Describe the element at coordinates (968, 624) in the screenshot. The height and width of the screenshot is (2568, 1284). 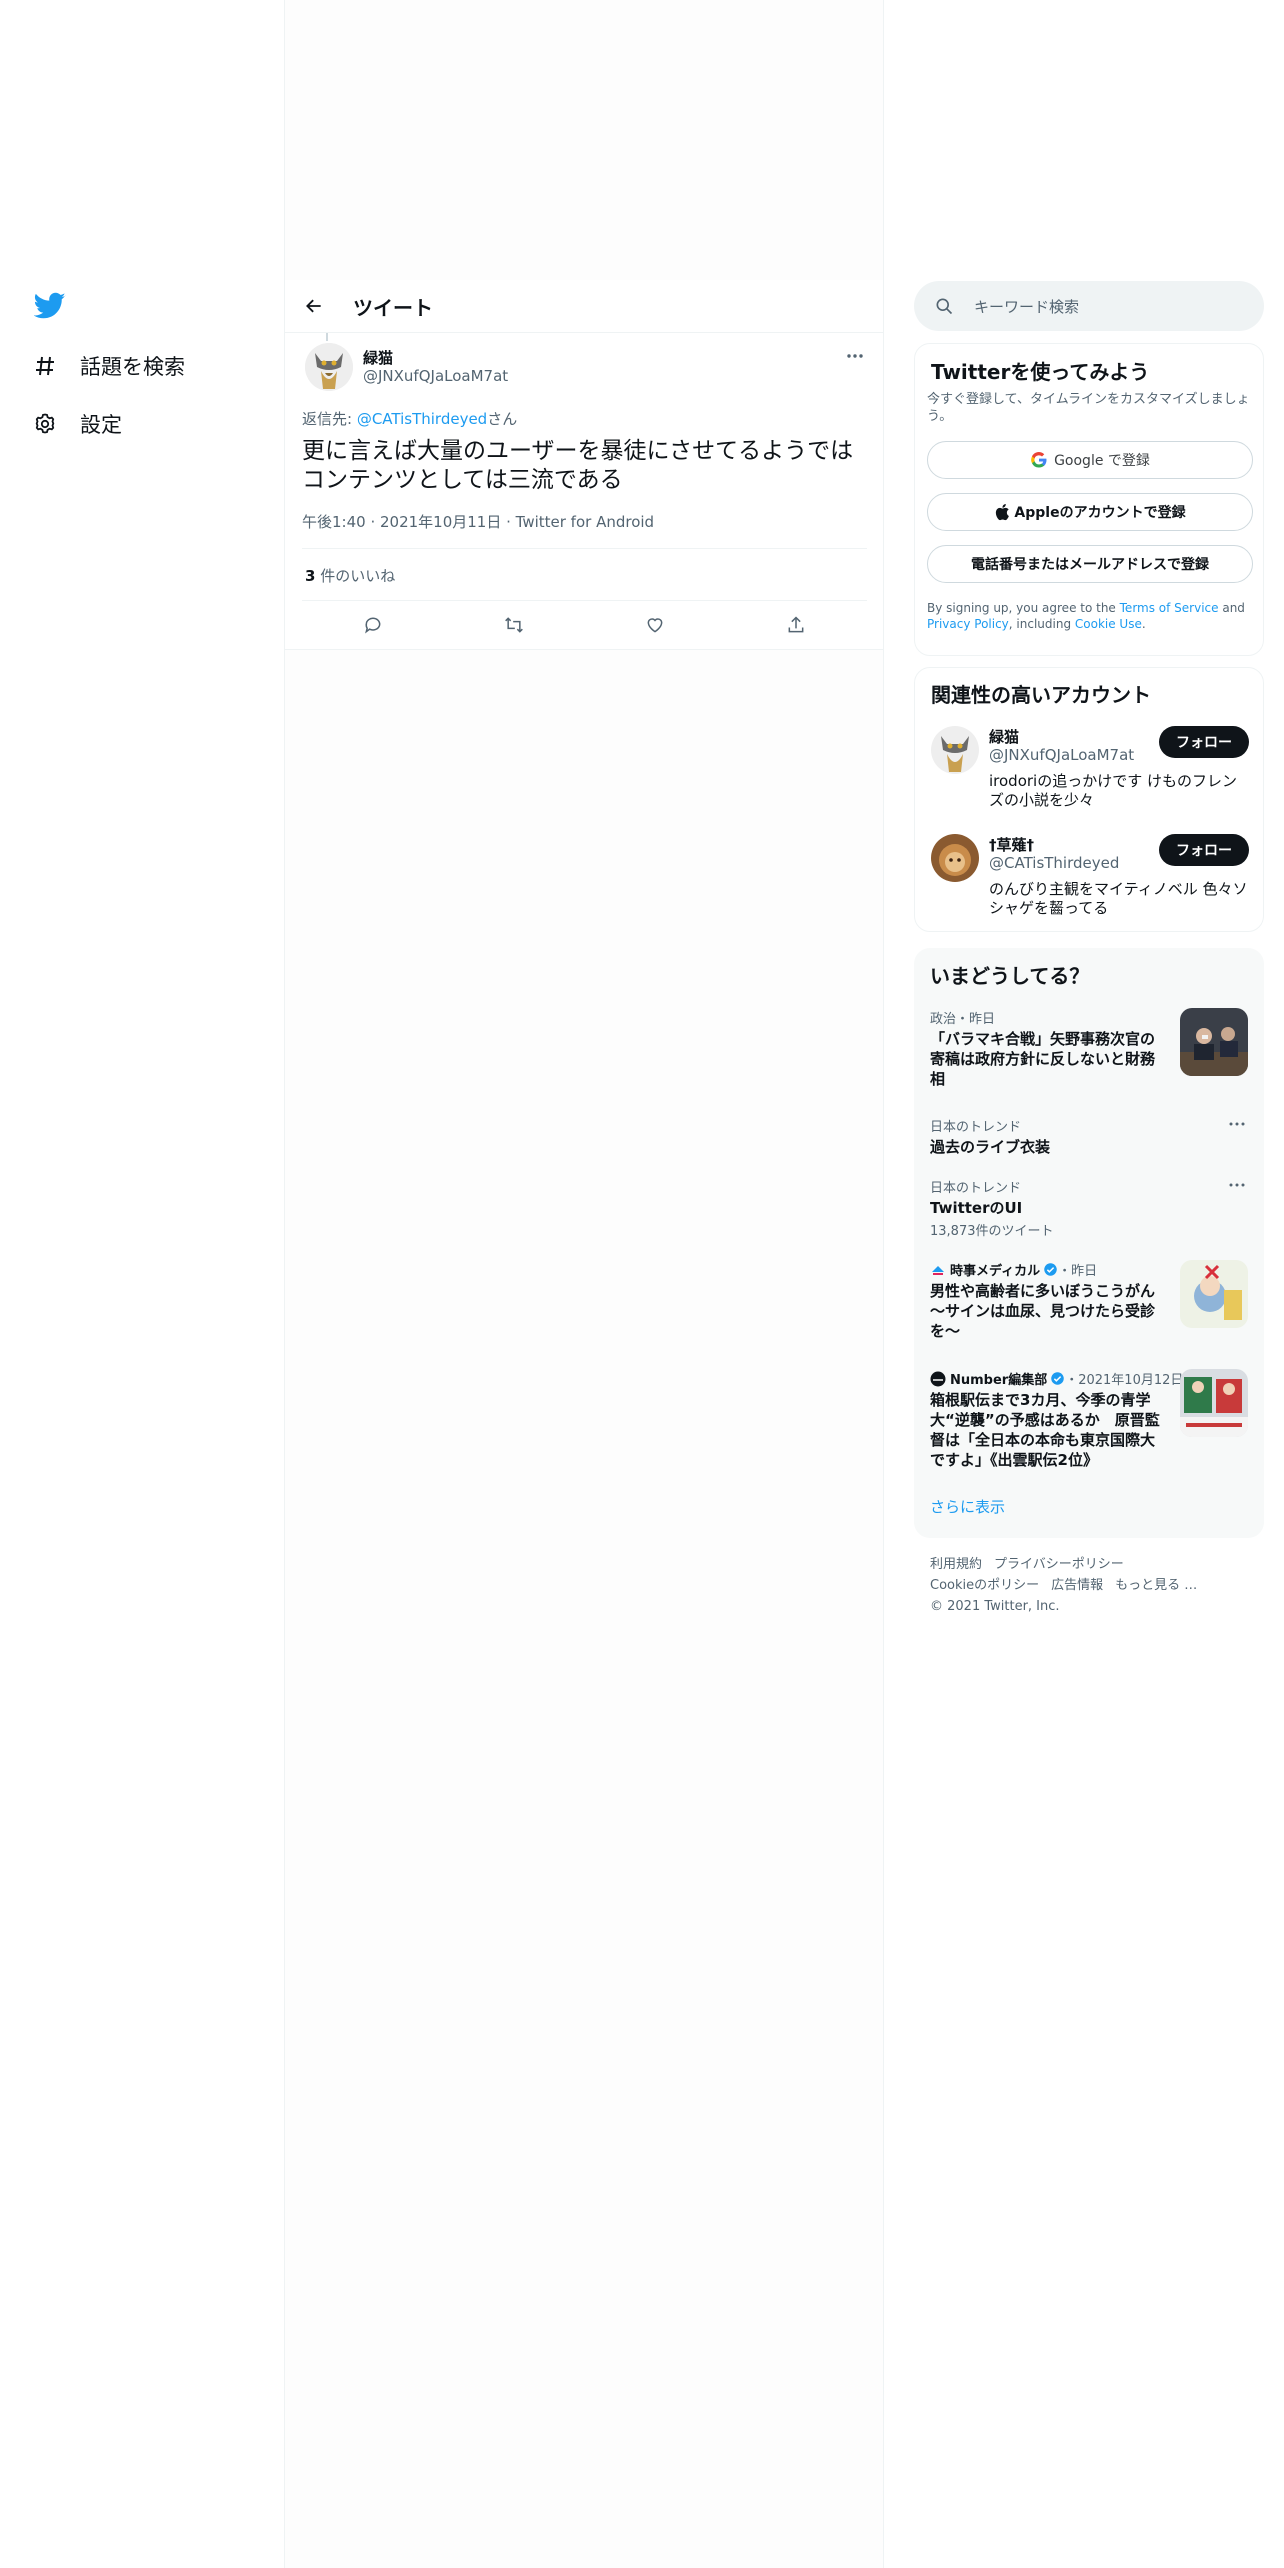
I see `privacy-link: Privacy Policy` at that location.